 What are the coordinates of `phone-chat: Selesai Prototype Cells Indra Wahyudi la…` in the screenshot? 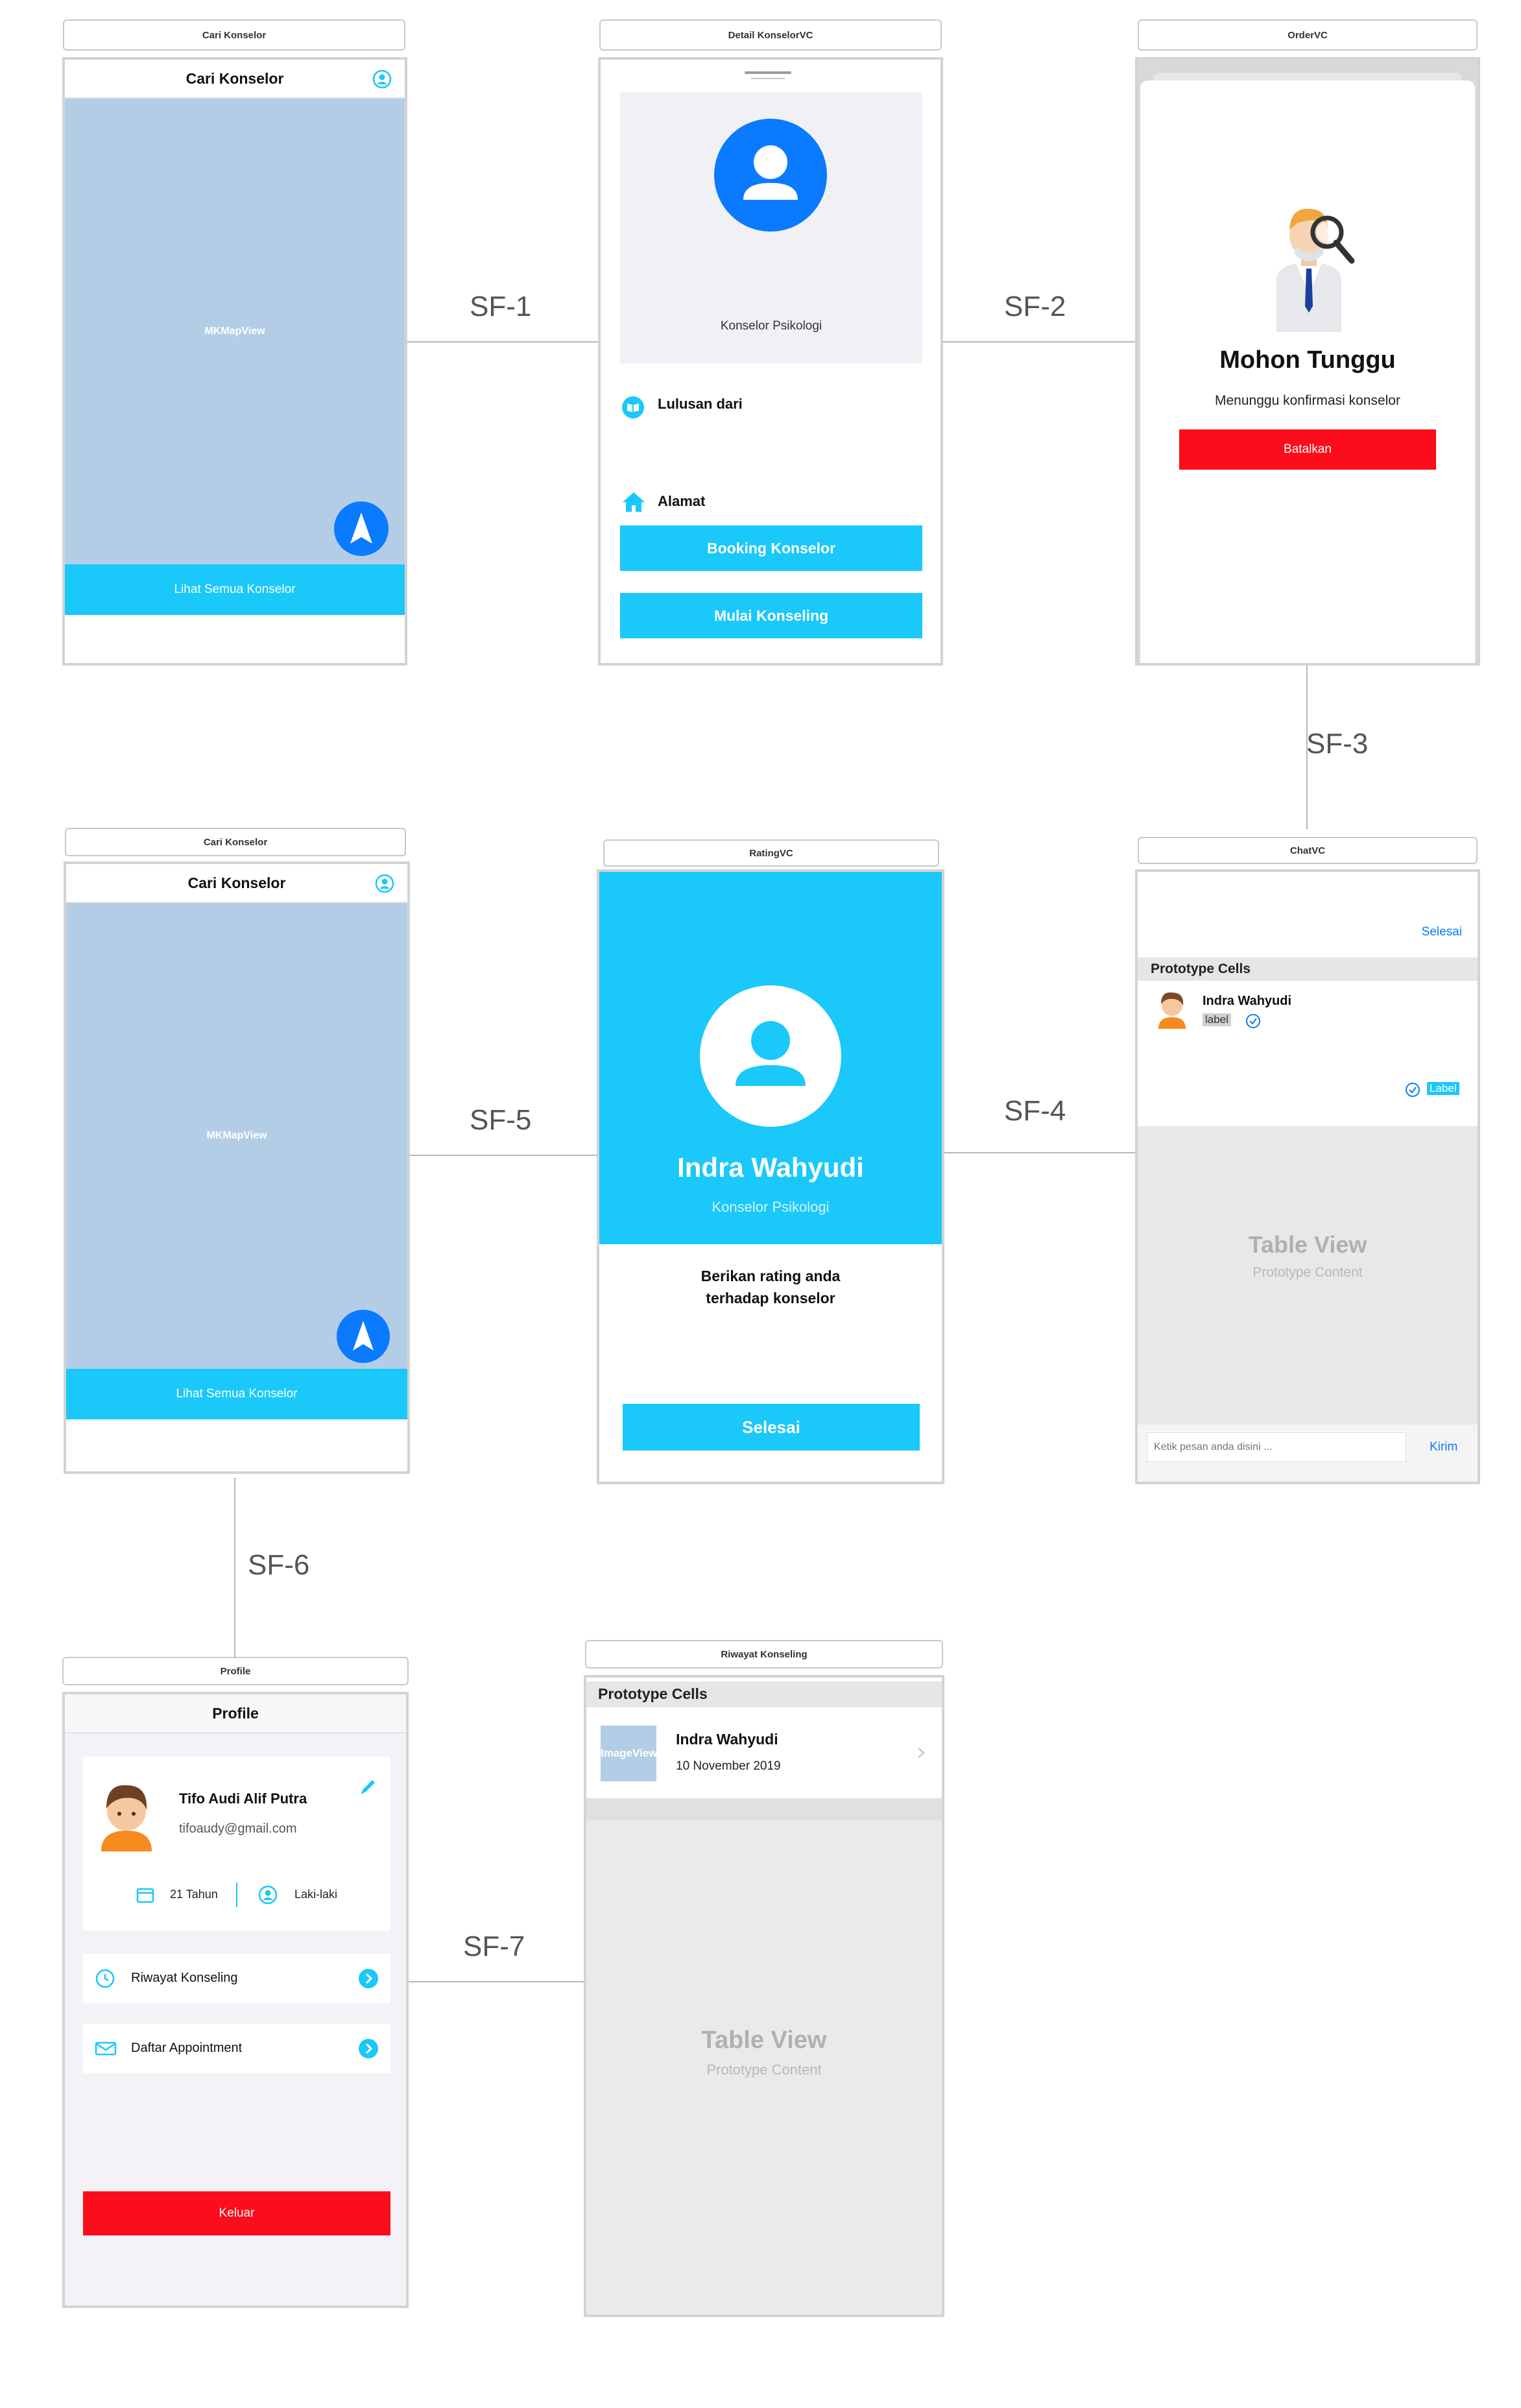 It's located at (1307, 1176).